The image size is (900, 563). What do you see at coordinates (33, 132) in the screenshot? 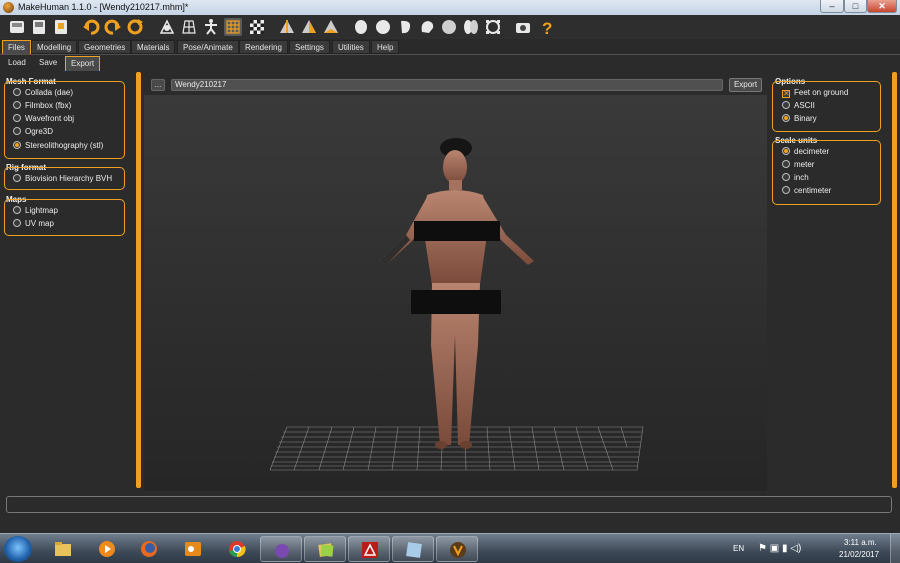
I see `mesh-format-option: Ogre3D` at bounding box center [33, 132].